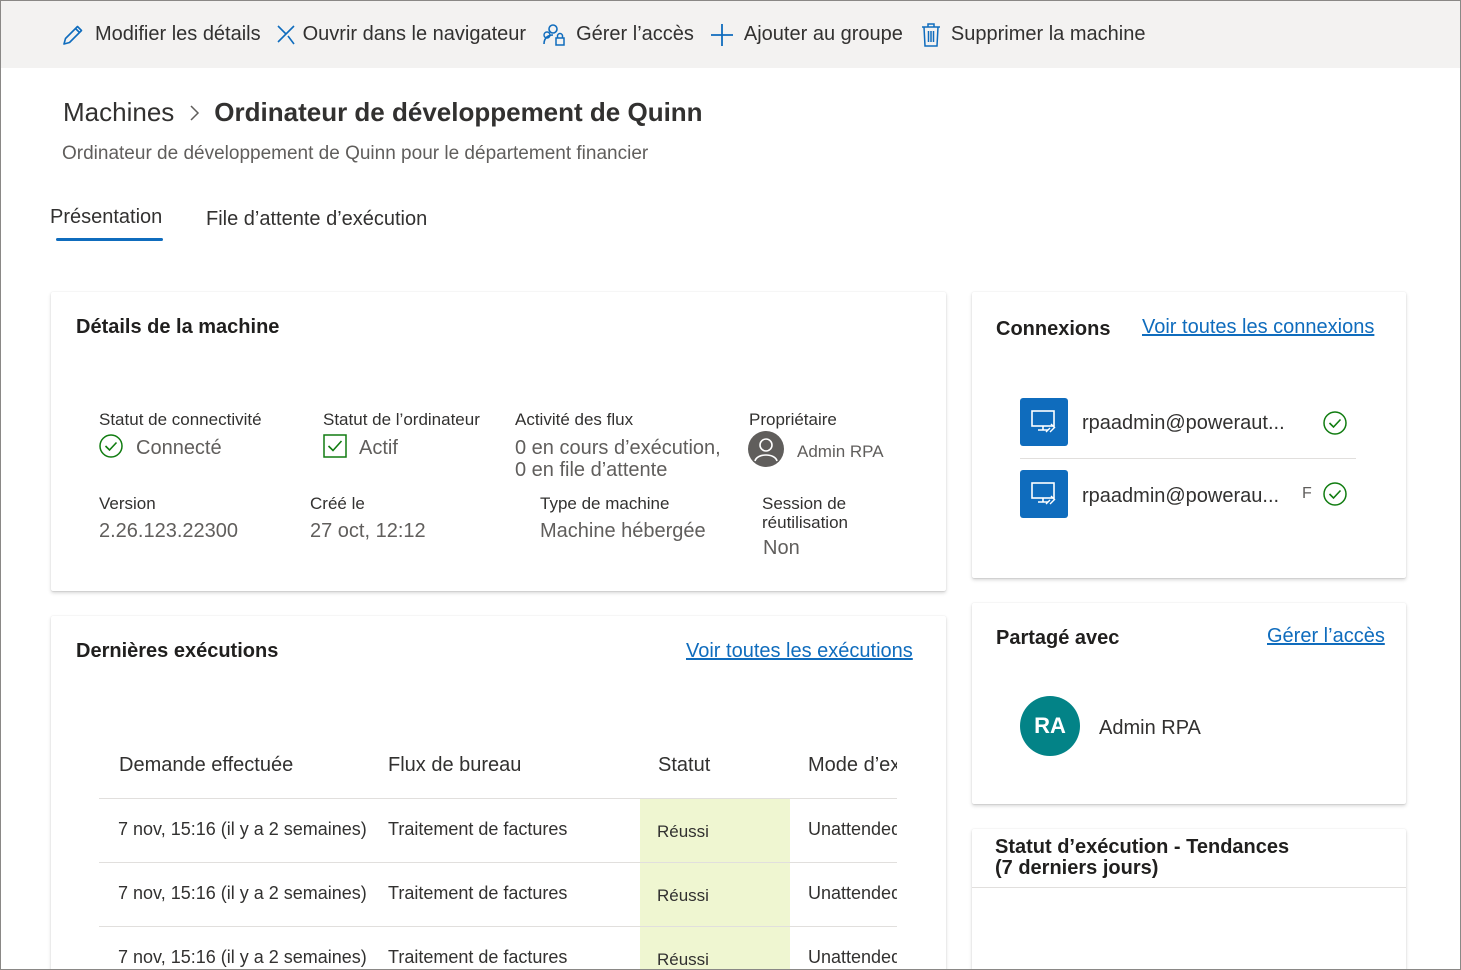 The width and height of the screenshot is (1461, 970). I want to click on edit-details-button: Modifier les détails, so click(160, 35).